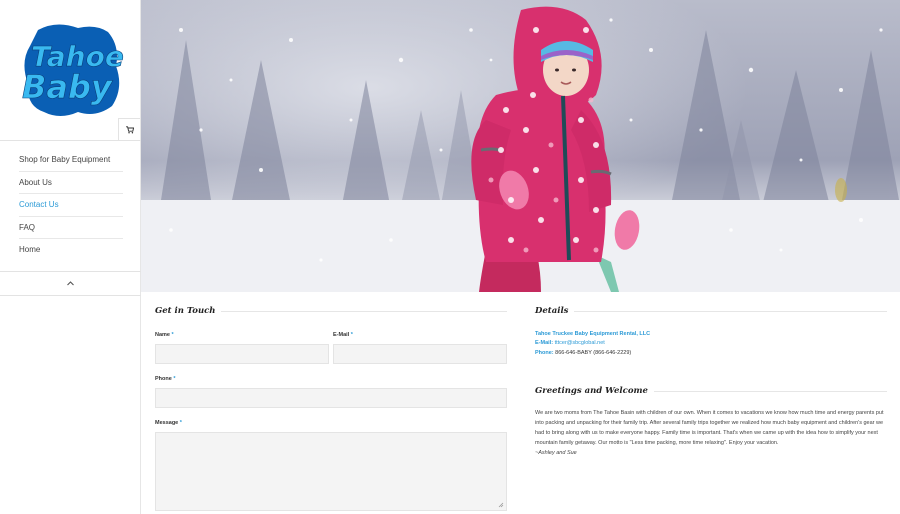  What do you see at coordinates (71, 160) in the screenshot?
I see `nav-item-shop: Shop for Baby Equipment` at bounding box center [71, 160].